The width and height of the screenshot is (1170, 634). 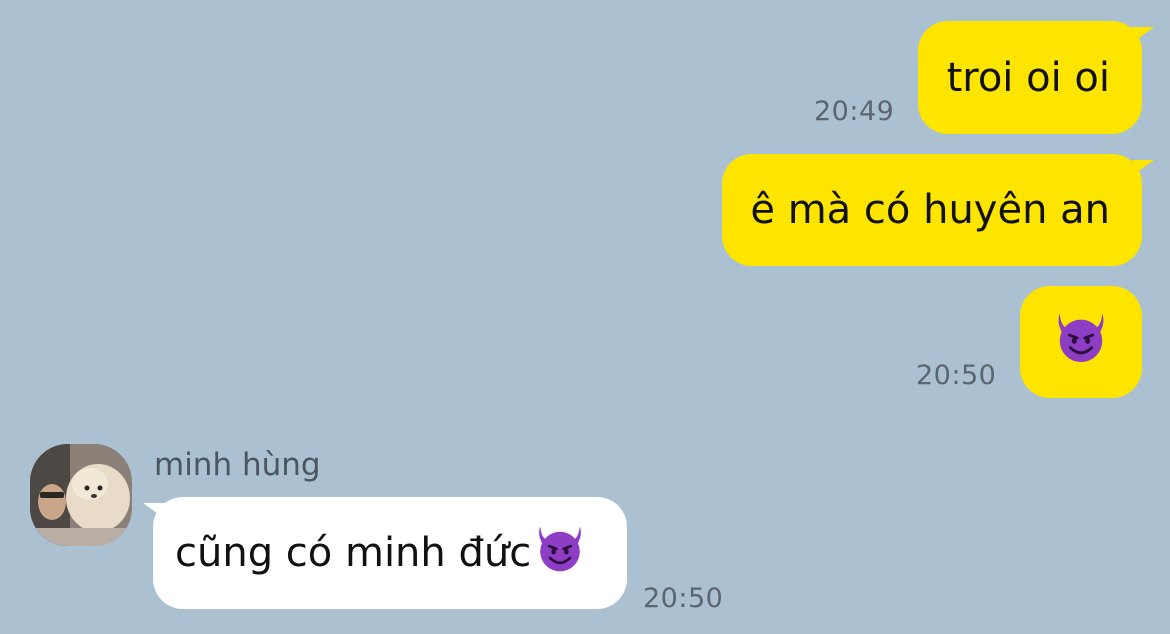 What do you see at coordinates (854, 111) in the screenshot?
I see `message-timestamp: 20:49` at bounding box center [854, 111].